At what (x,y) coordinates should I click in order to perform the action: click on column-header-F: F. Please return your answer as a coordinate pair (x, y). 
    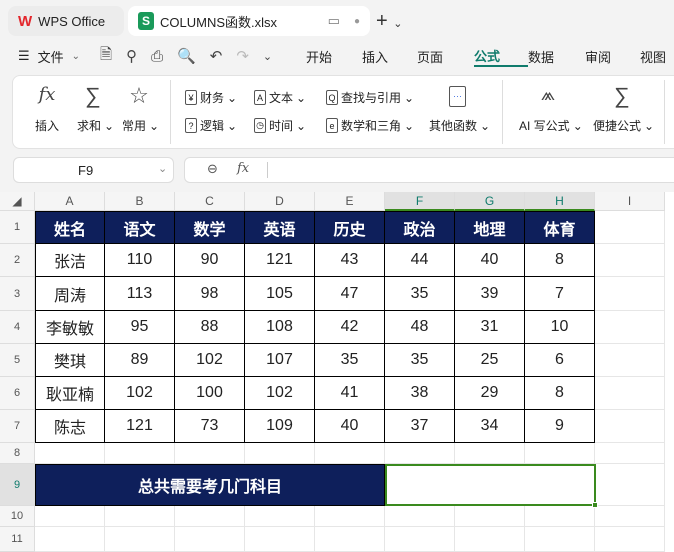
    Looking at the image, I should click on (420, 201).